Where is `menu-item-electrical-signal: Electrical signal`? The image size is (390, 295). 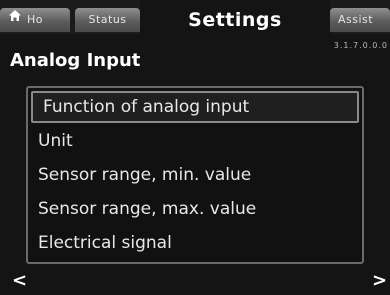
menu-item-electrical-signal: Electrical signal is located at coordinates (195, 243).